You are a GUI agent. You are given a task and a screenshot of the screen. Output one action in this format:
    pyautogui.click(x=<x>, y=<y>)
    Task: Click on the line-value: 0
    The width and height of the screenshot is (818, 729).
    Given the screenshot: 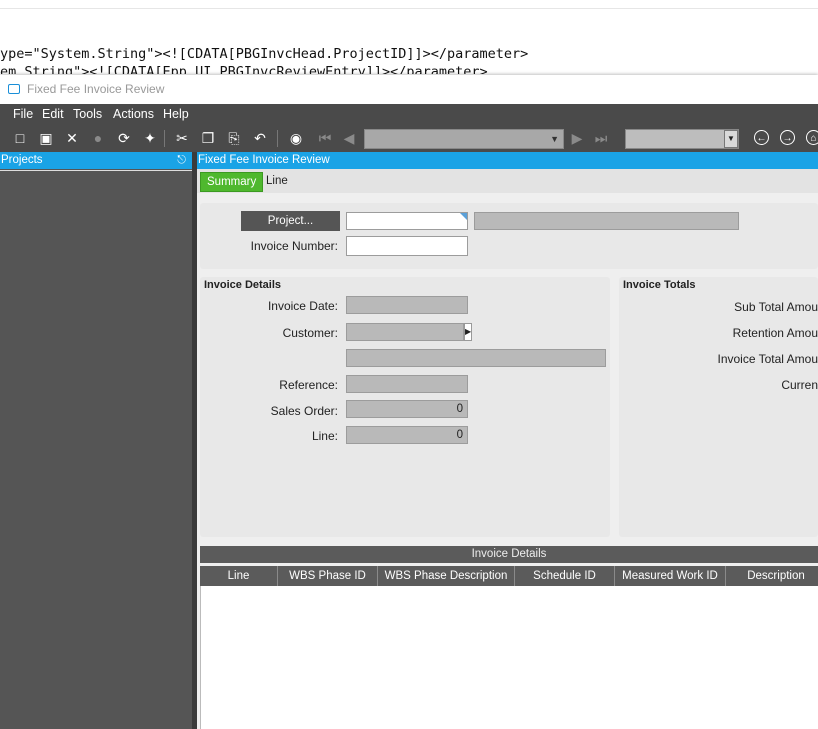 What is the action you would take?
    pyautogui.click(x=459, y=435)
    